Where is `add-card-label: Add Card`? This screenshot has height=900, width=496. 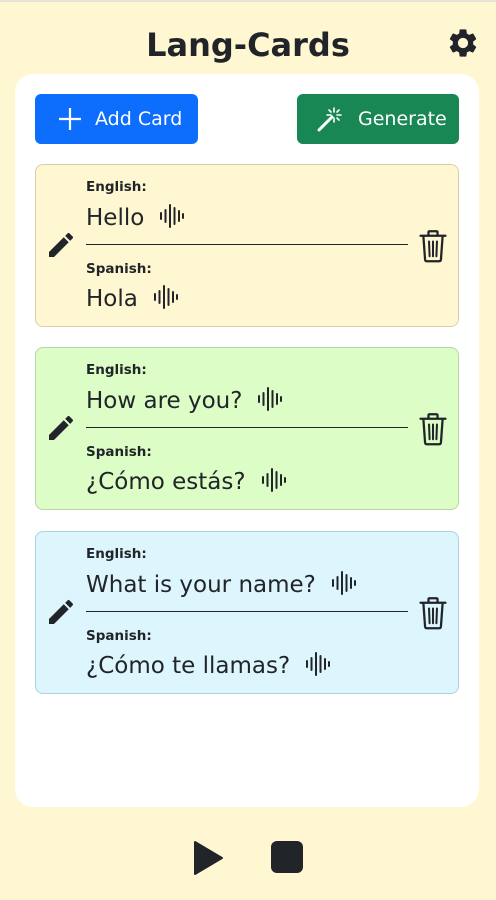
add-card-label: Add Card is located at coordinates (139, 119).